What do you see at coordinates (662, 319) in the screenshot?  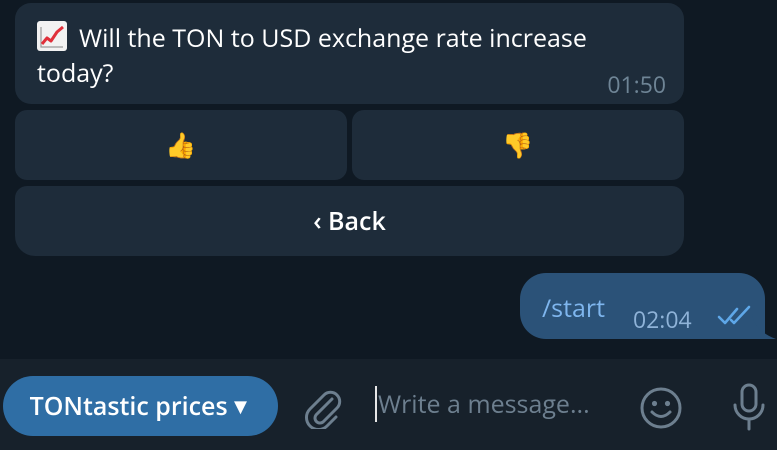 I see `outgoing-message-time: 02:04` at bounding box center [662, 319].